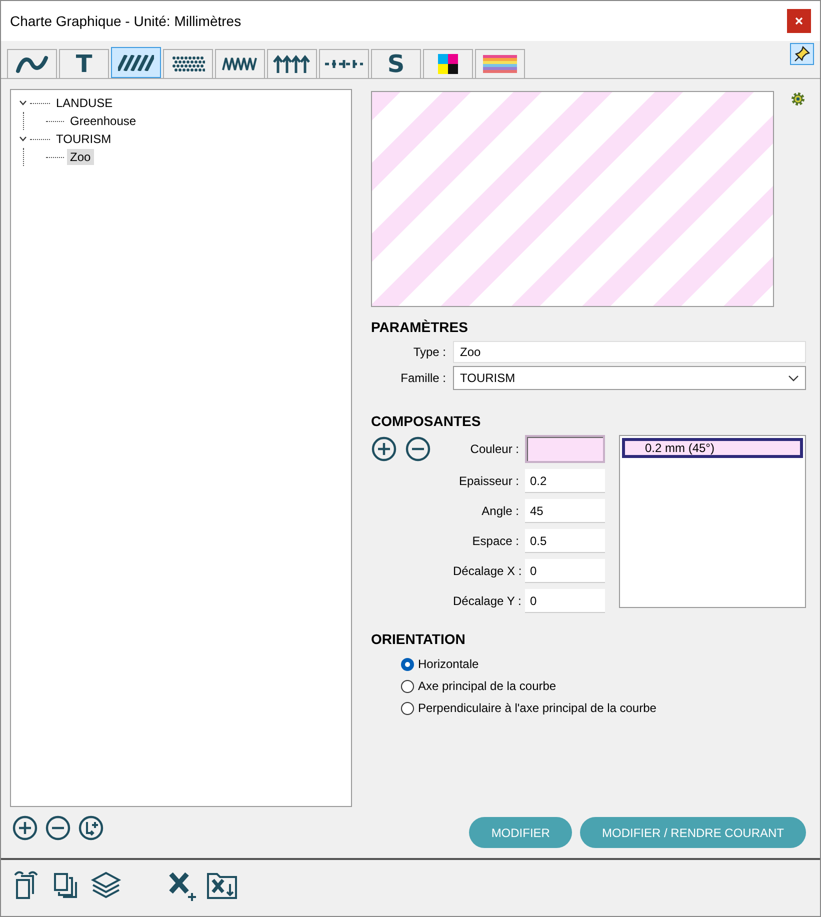 This screenshot has width=821, height=917. I want to click on tab-glyph: S, so click(396, 64).